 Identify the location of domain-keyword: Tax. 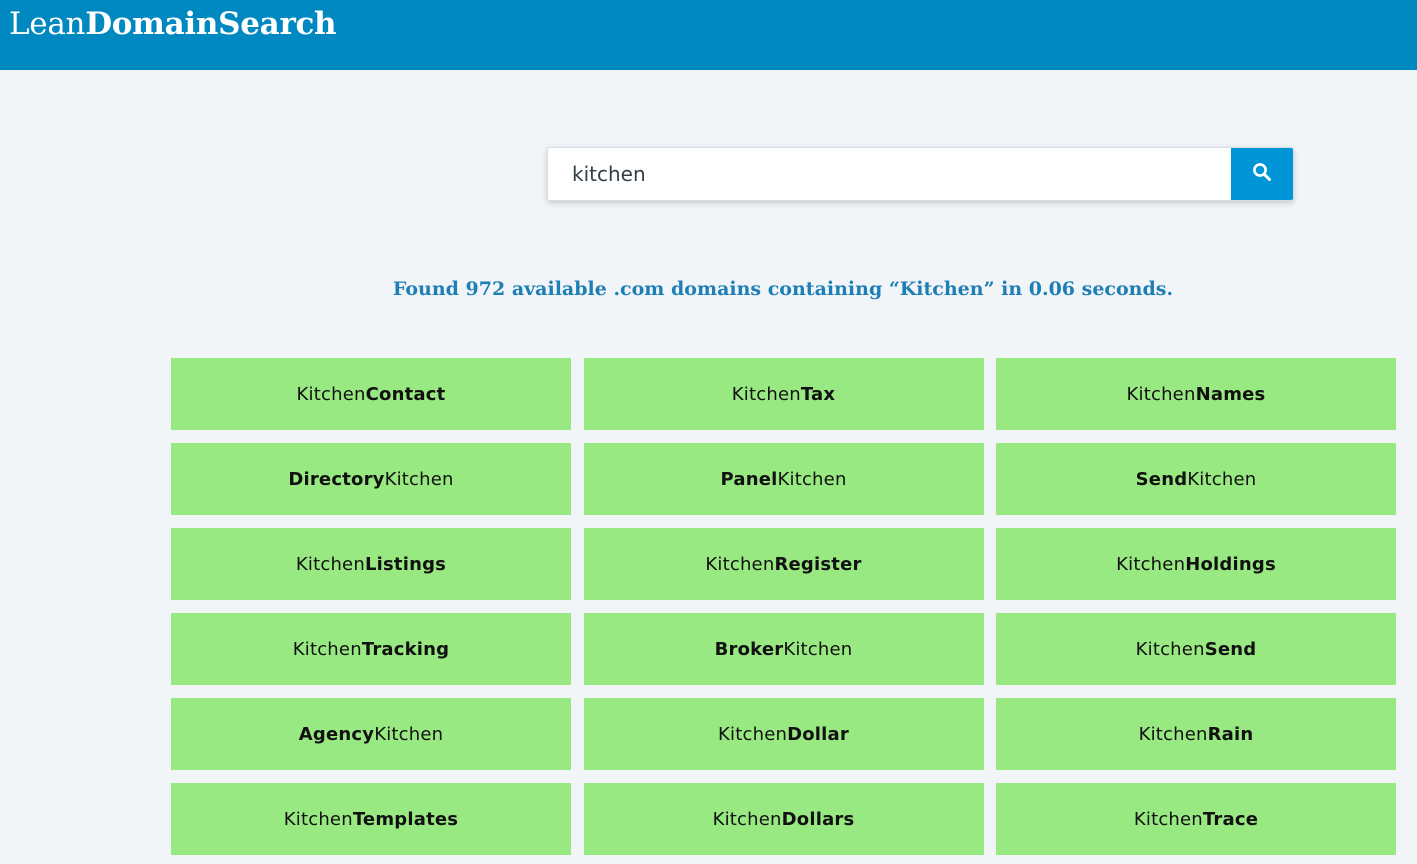
(818, 394).